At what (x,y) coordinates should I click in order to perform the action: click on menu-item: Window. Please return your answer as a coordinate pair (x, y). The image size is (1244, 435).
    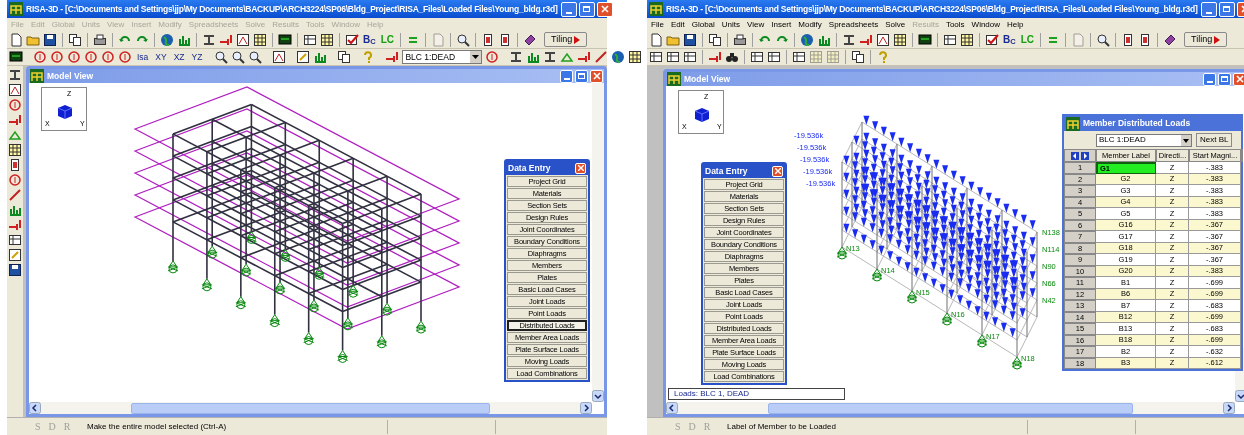
    Looking at the image, I should click on (986, 24).